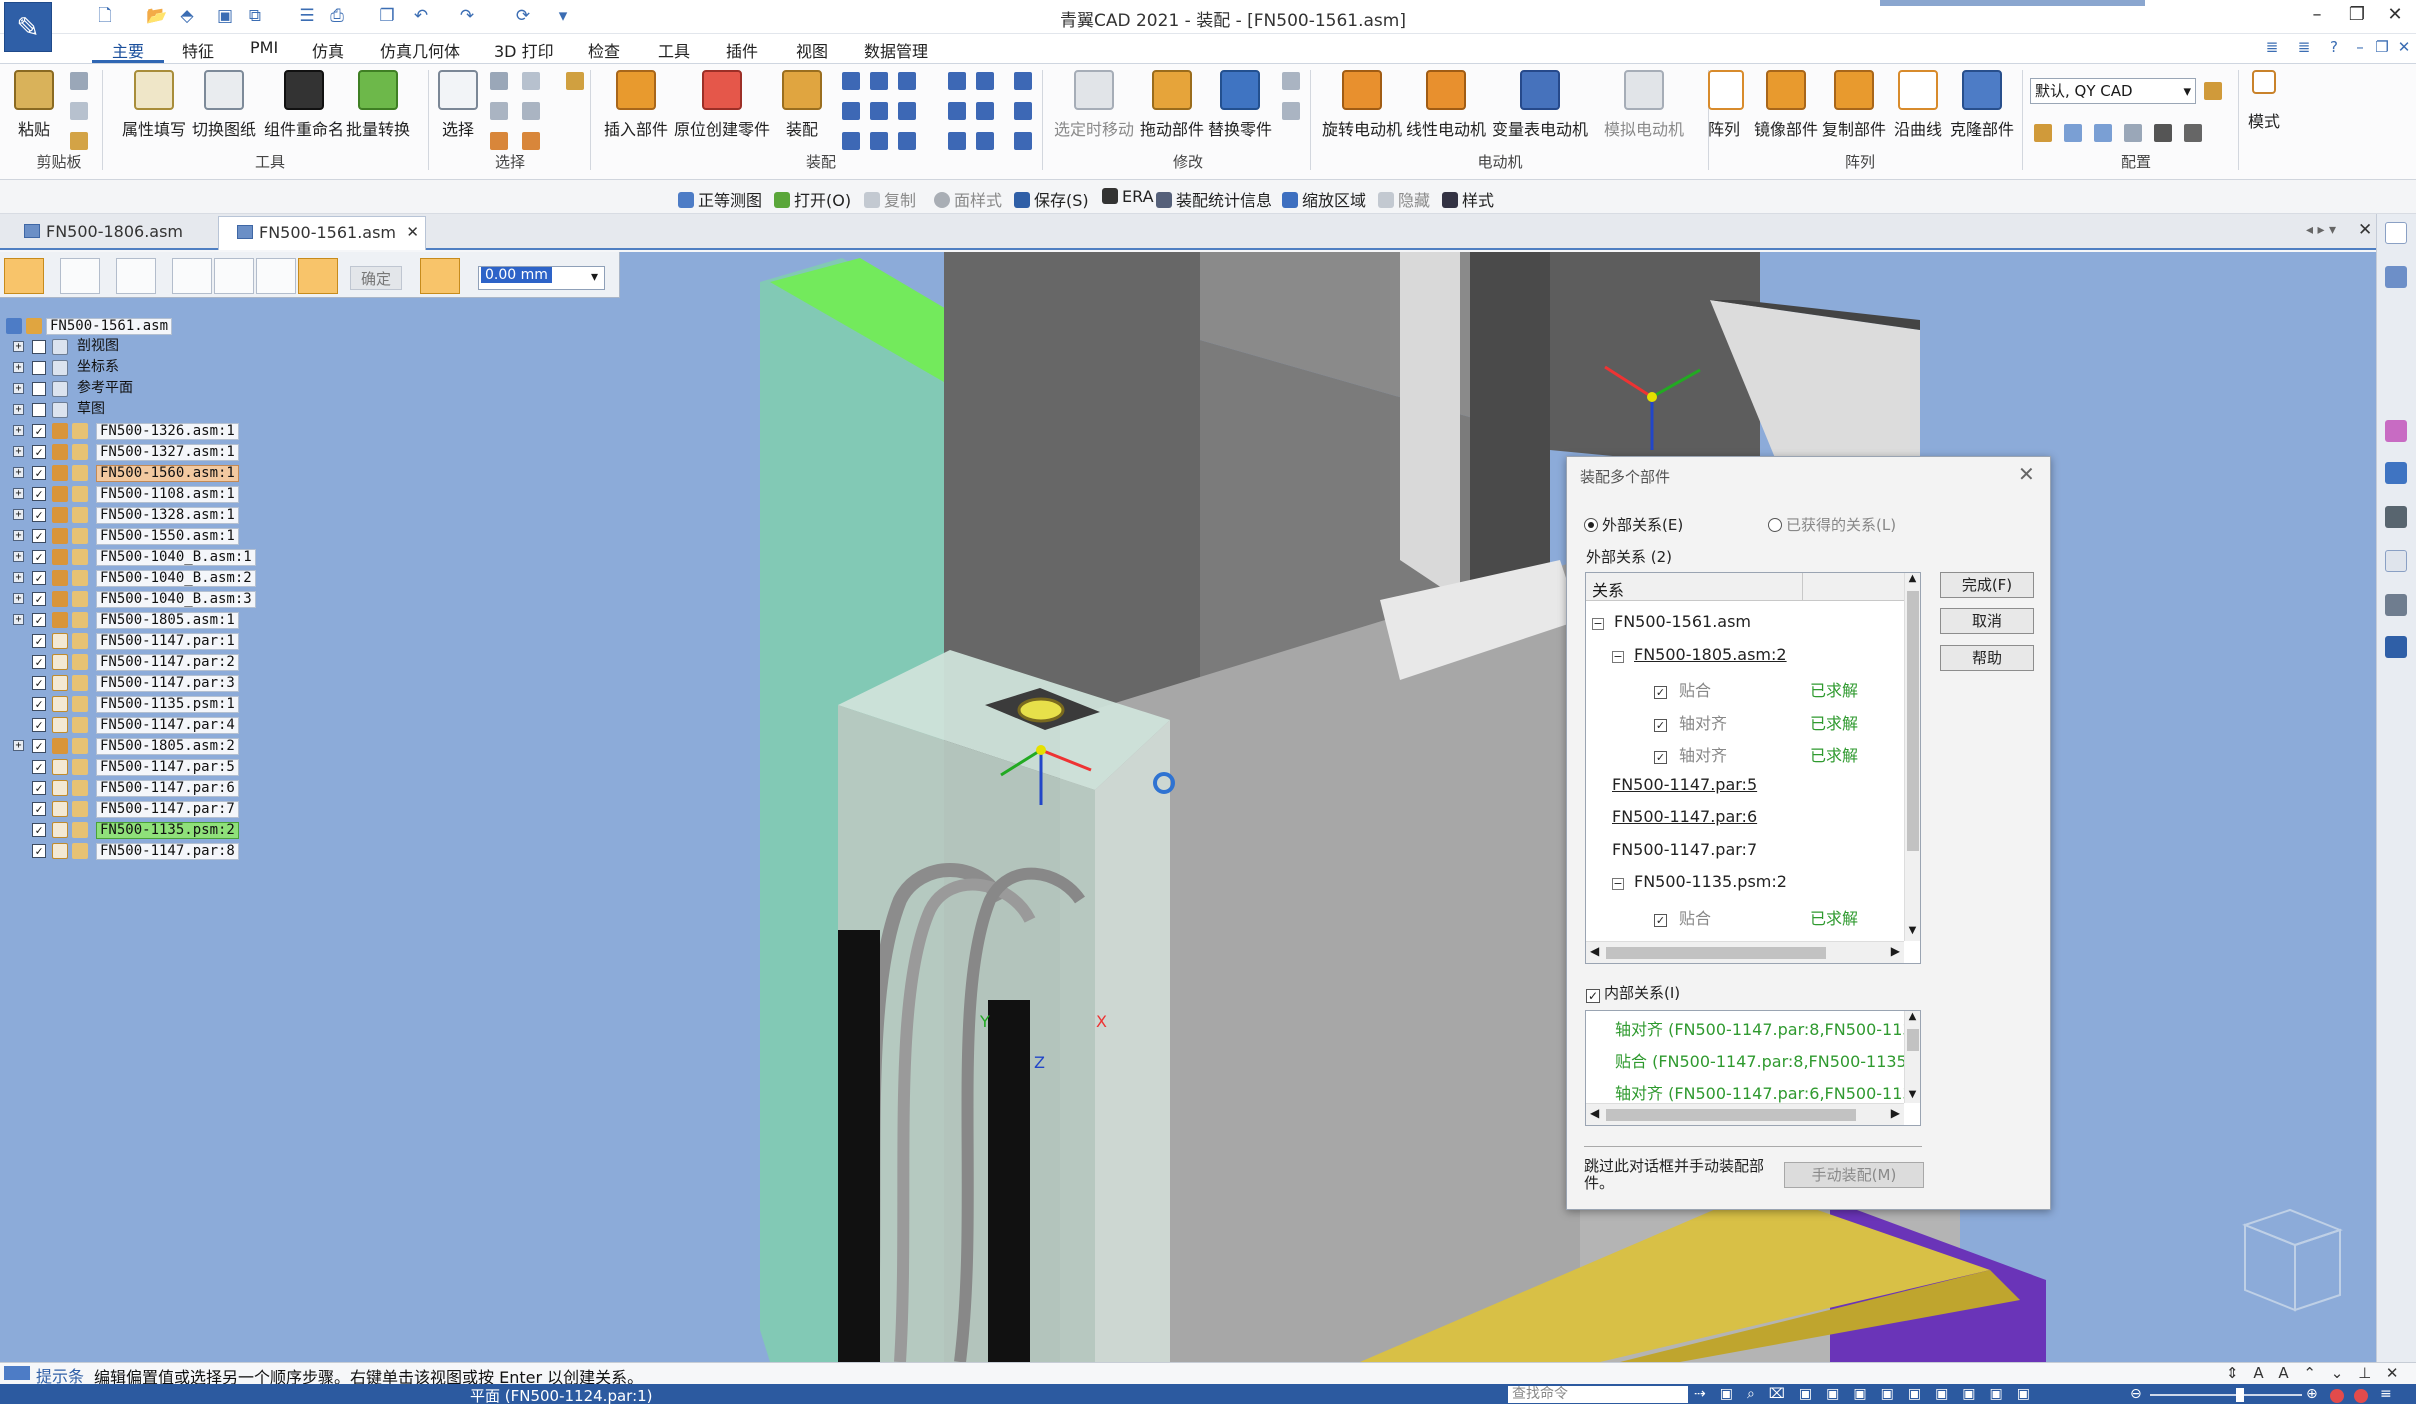 Image resolution: width=2416 pixels, height=1404 pixels. Describe the element at coordinates (80, 276) in the screenshot. I see `pathfinder-list-button` at that location.